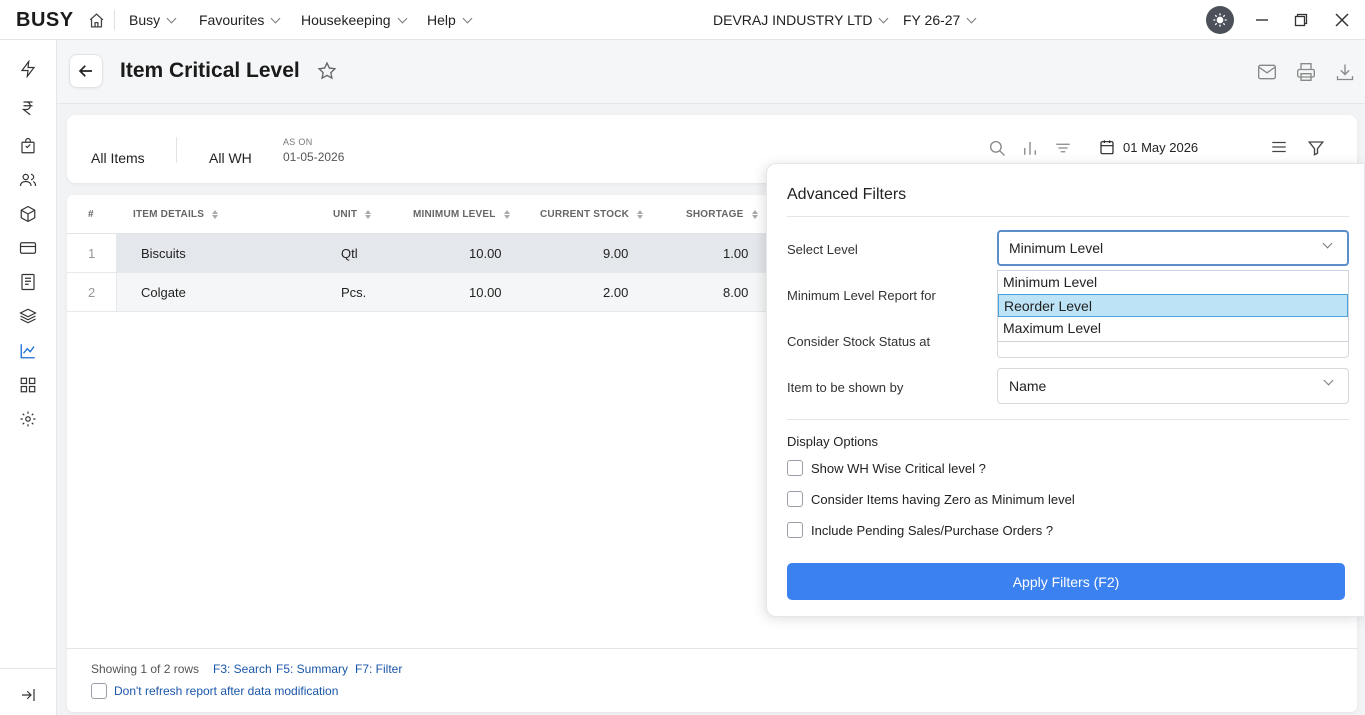  What do you see at coordinates (861, 295) in the screenshot?
I see `min-level-report-label: Minimum Level Report for` at bounding box center [861, 295].